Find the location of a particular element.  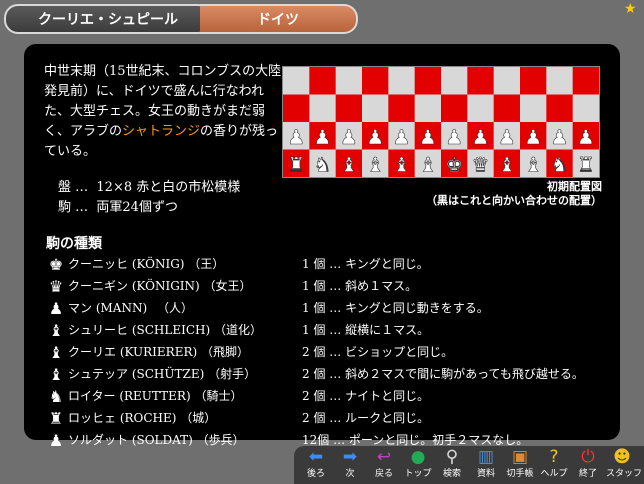

piece-description: 2 個 … 斜め２マスで間に駒があっても飛び越せる。 is located at coordinates (443, 374).